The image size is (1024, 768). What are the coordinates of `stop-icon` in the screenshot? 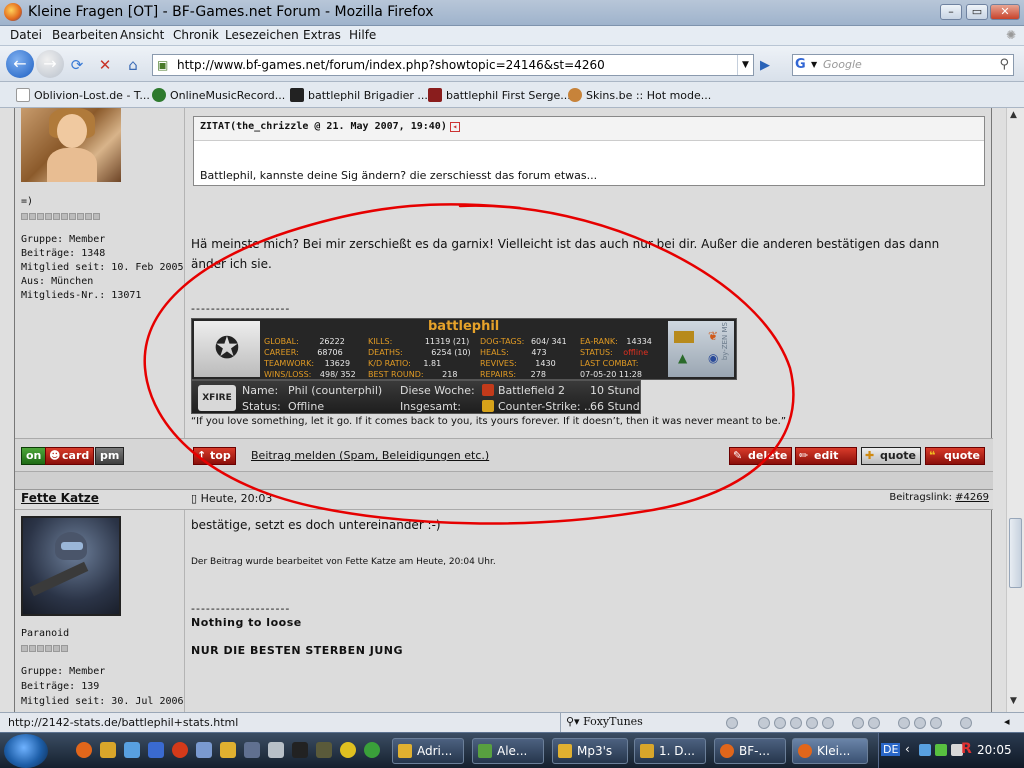 It's located at (812, 723).